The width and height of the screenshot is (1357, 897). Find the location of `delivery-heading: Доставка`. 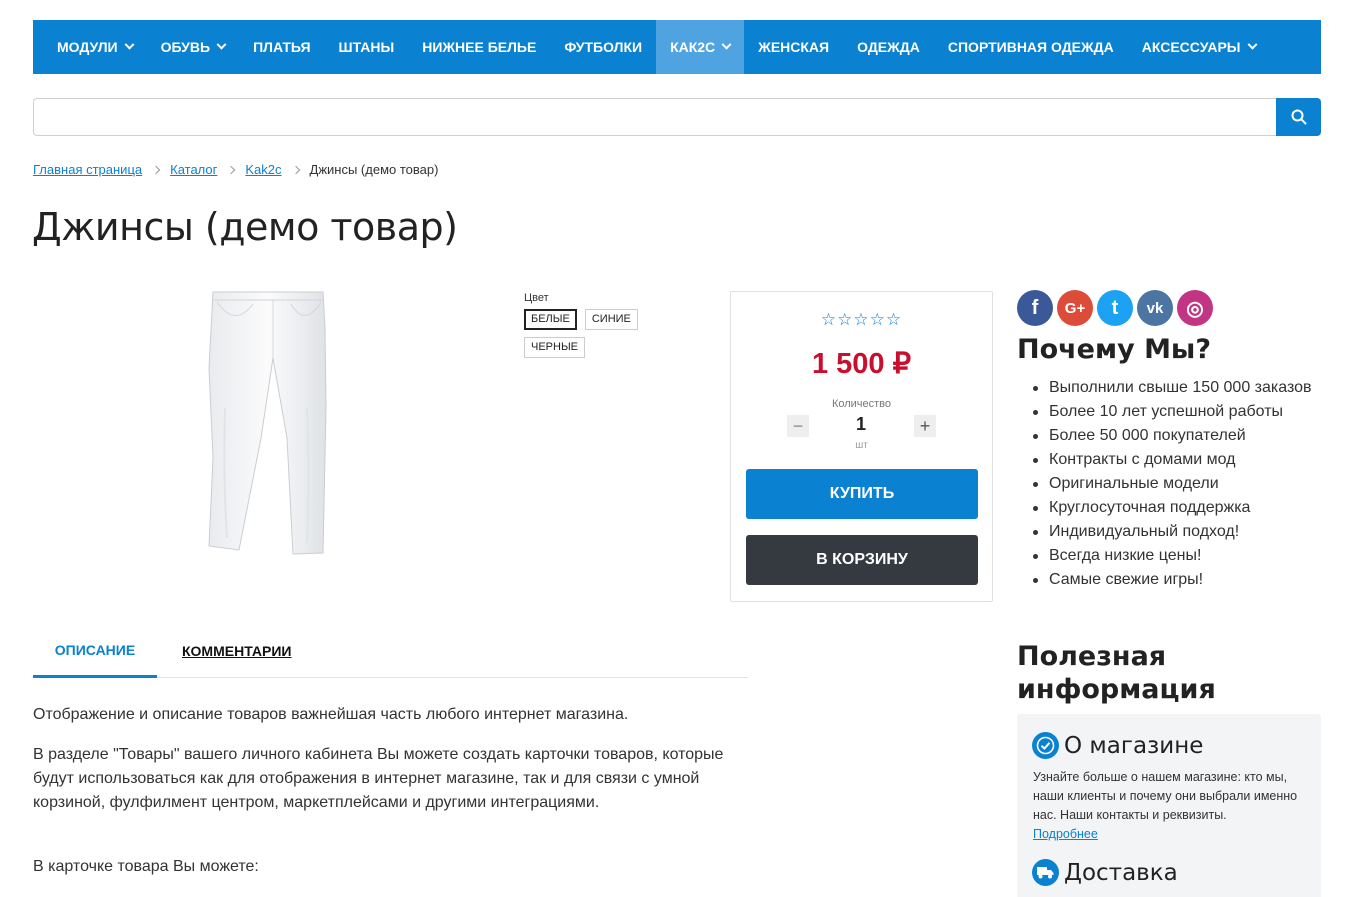

delivery-heading: Доставка is located at coordinates (1105, 872).